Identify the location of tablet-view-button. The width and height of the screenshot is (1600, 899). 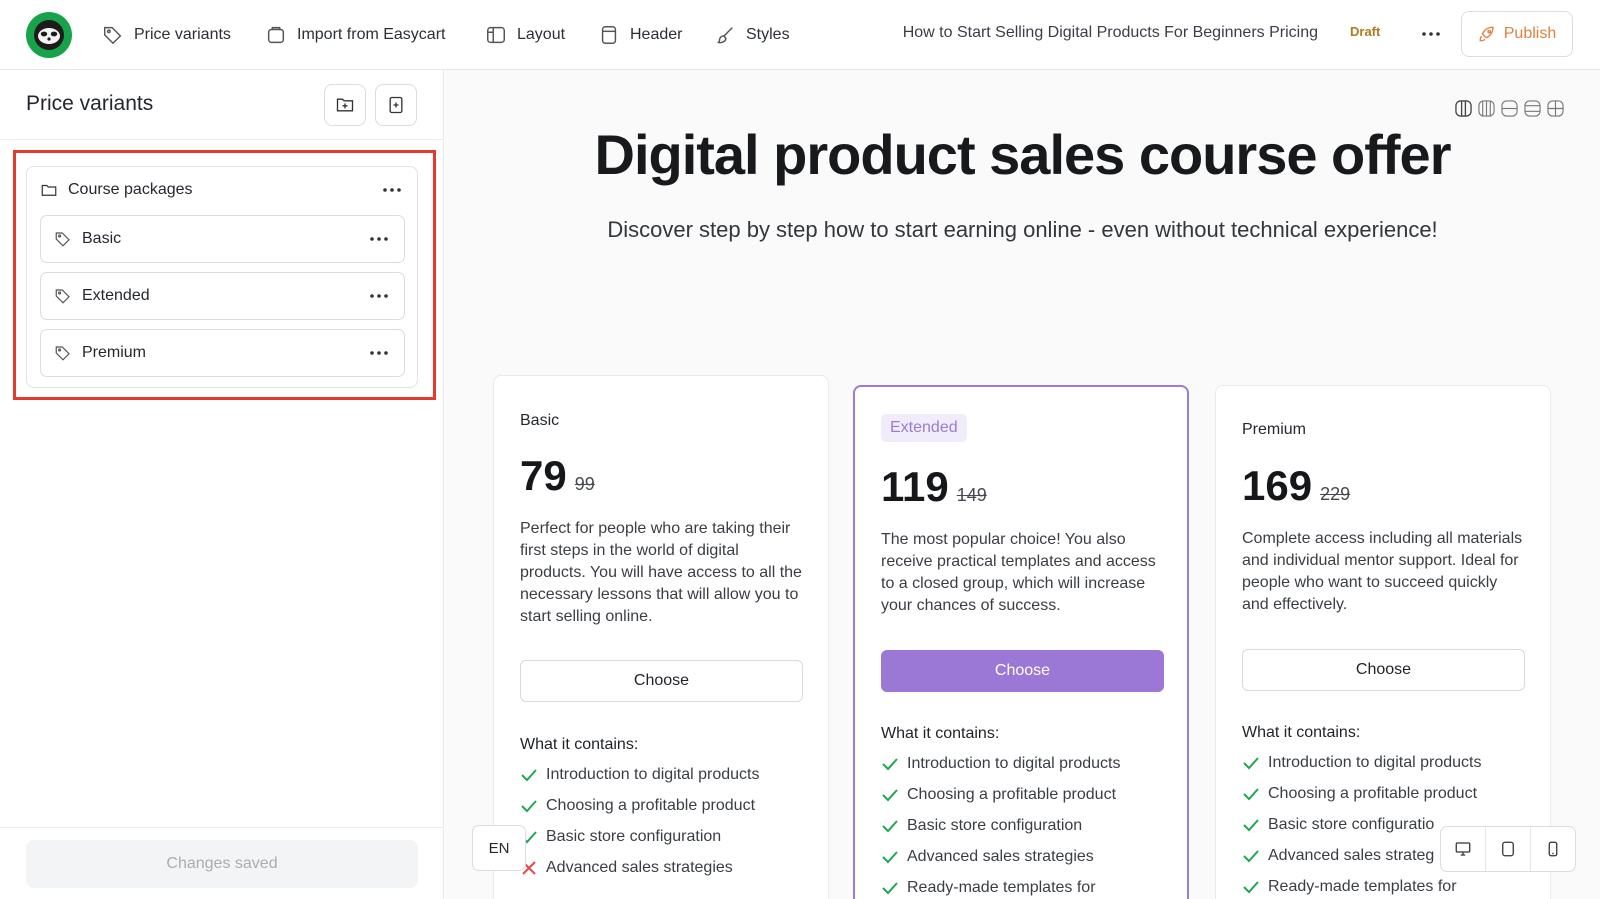
(1508, 849).